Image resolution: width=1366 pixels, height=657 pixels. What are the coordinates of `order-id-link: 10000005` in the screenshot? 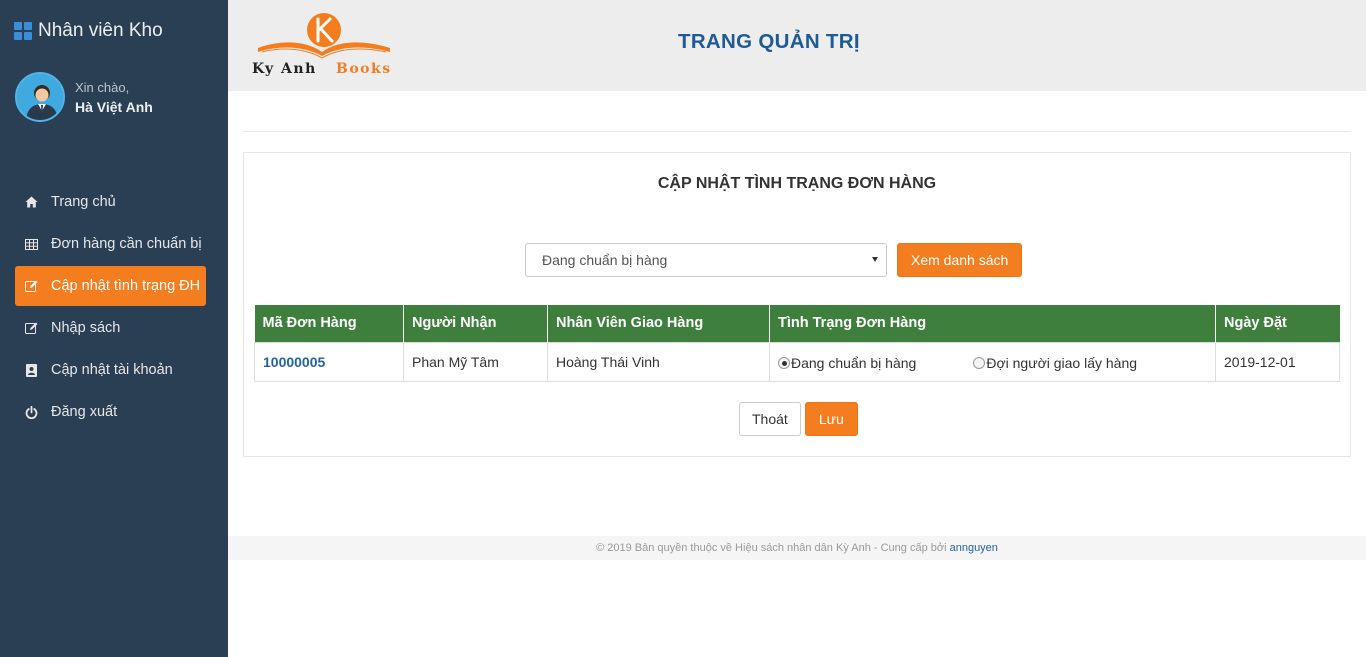 It's located at (294, 362).